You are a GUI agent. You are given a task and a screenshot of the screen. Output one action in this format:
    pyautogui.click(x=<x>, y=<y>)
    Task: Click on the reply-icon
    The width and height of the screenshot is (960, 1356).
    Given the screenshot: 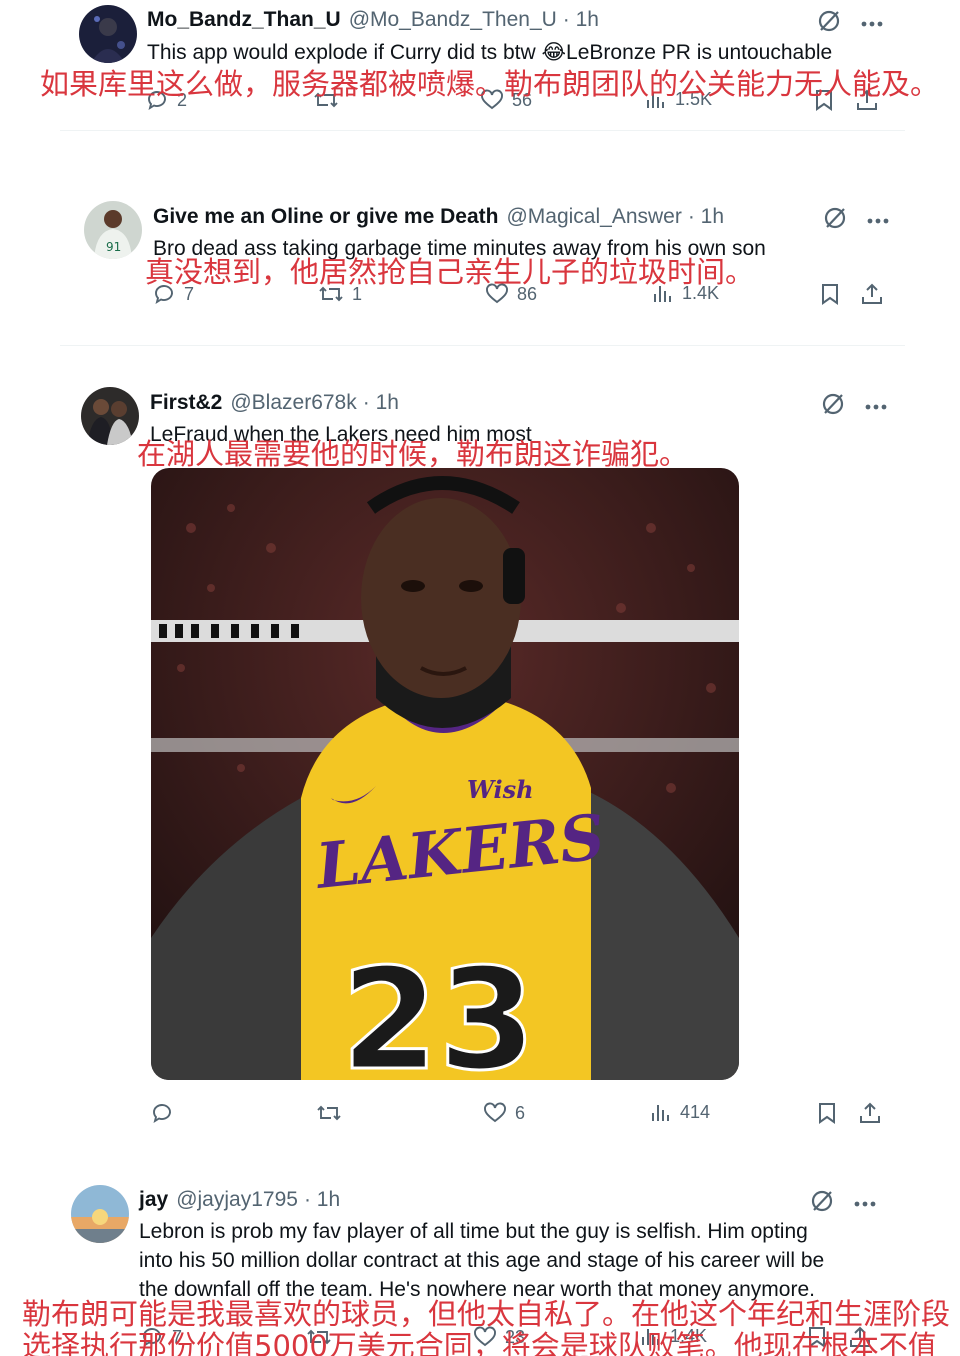 What is the action you would take?
    pyautogui.click(x=162, y=1114)
    